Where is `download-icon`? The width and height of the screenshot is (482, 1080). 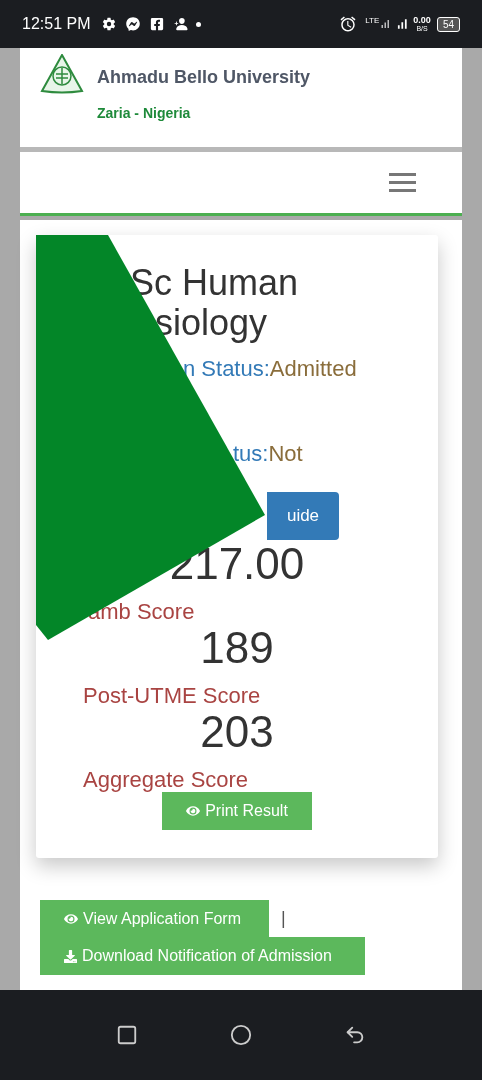
download-icon is located at coordinates (70, 956).